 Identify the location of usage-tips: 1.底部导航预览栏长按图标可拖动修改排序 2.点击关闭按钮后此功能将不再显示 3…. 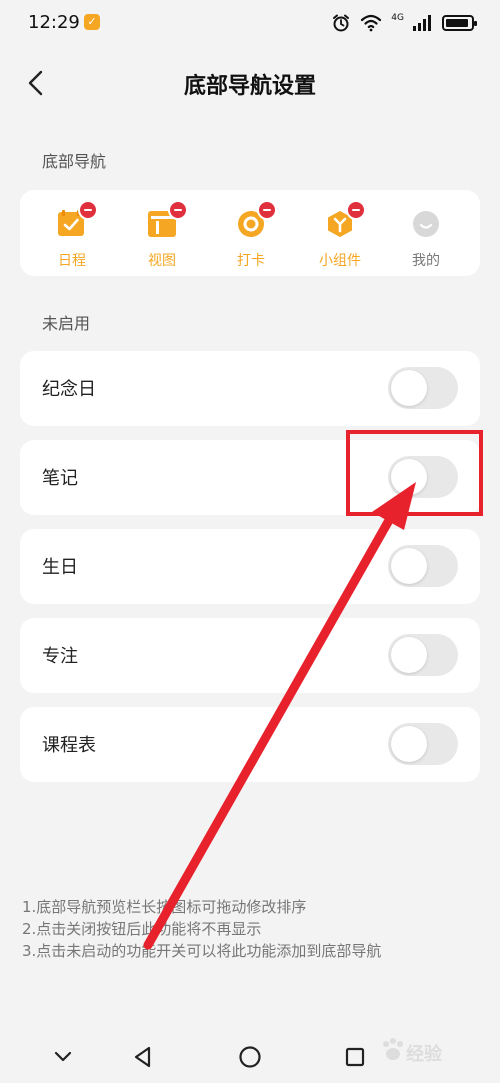
(252, 929).